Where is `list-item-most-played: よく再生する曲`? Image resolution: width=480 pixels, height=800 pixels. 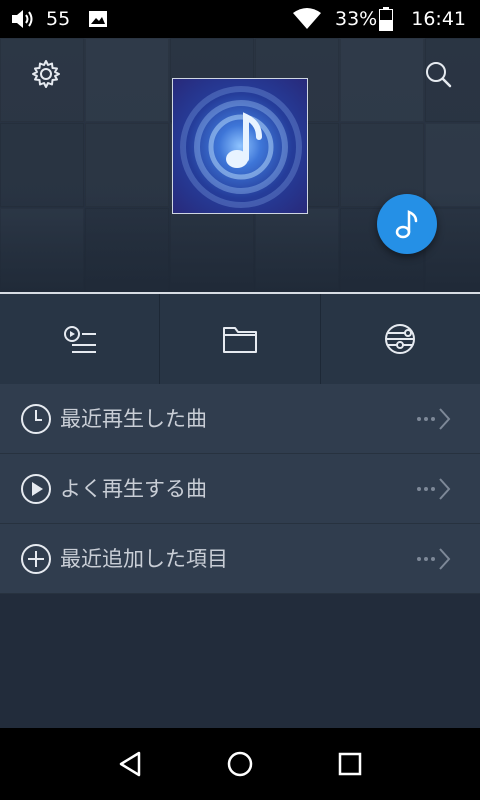
list-item-most-played: よく再生する曲 is located at coordinates (240, 489).